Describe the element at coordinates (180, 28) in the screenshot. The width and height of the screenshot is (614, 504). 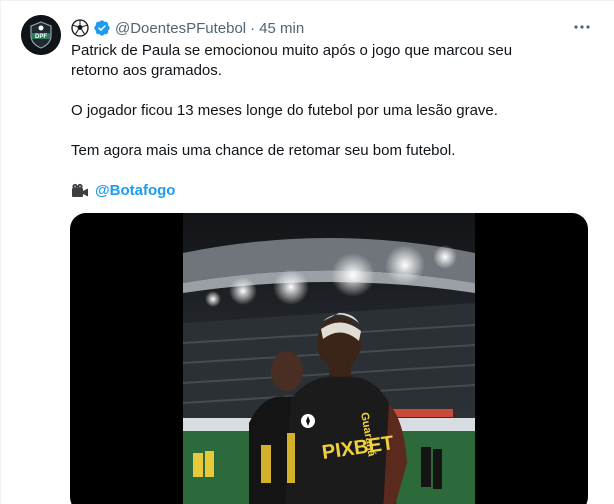
I see `author-handle: @DoentesPFutebol` at that location.